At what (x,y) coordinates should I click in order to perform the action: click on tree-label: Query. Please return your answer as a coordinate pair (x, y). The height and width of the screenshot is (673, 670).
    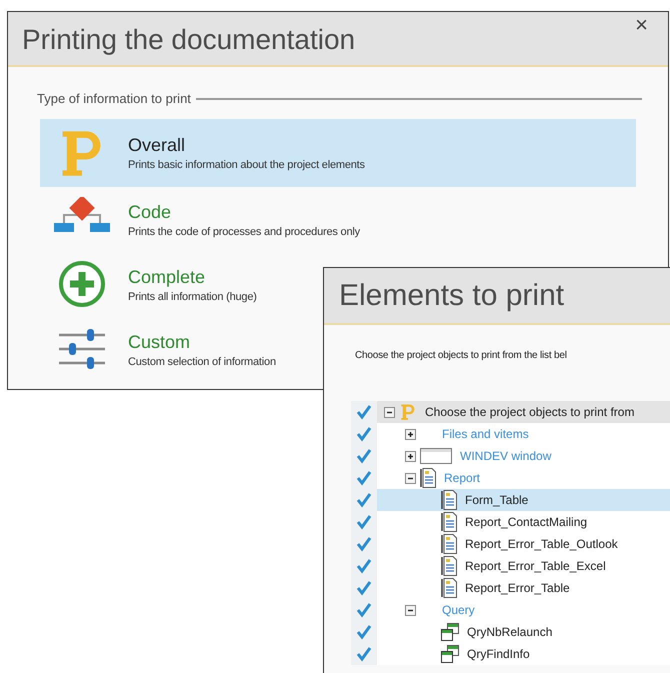
    Looking at the image, I should click on (458, 610).